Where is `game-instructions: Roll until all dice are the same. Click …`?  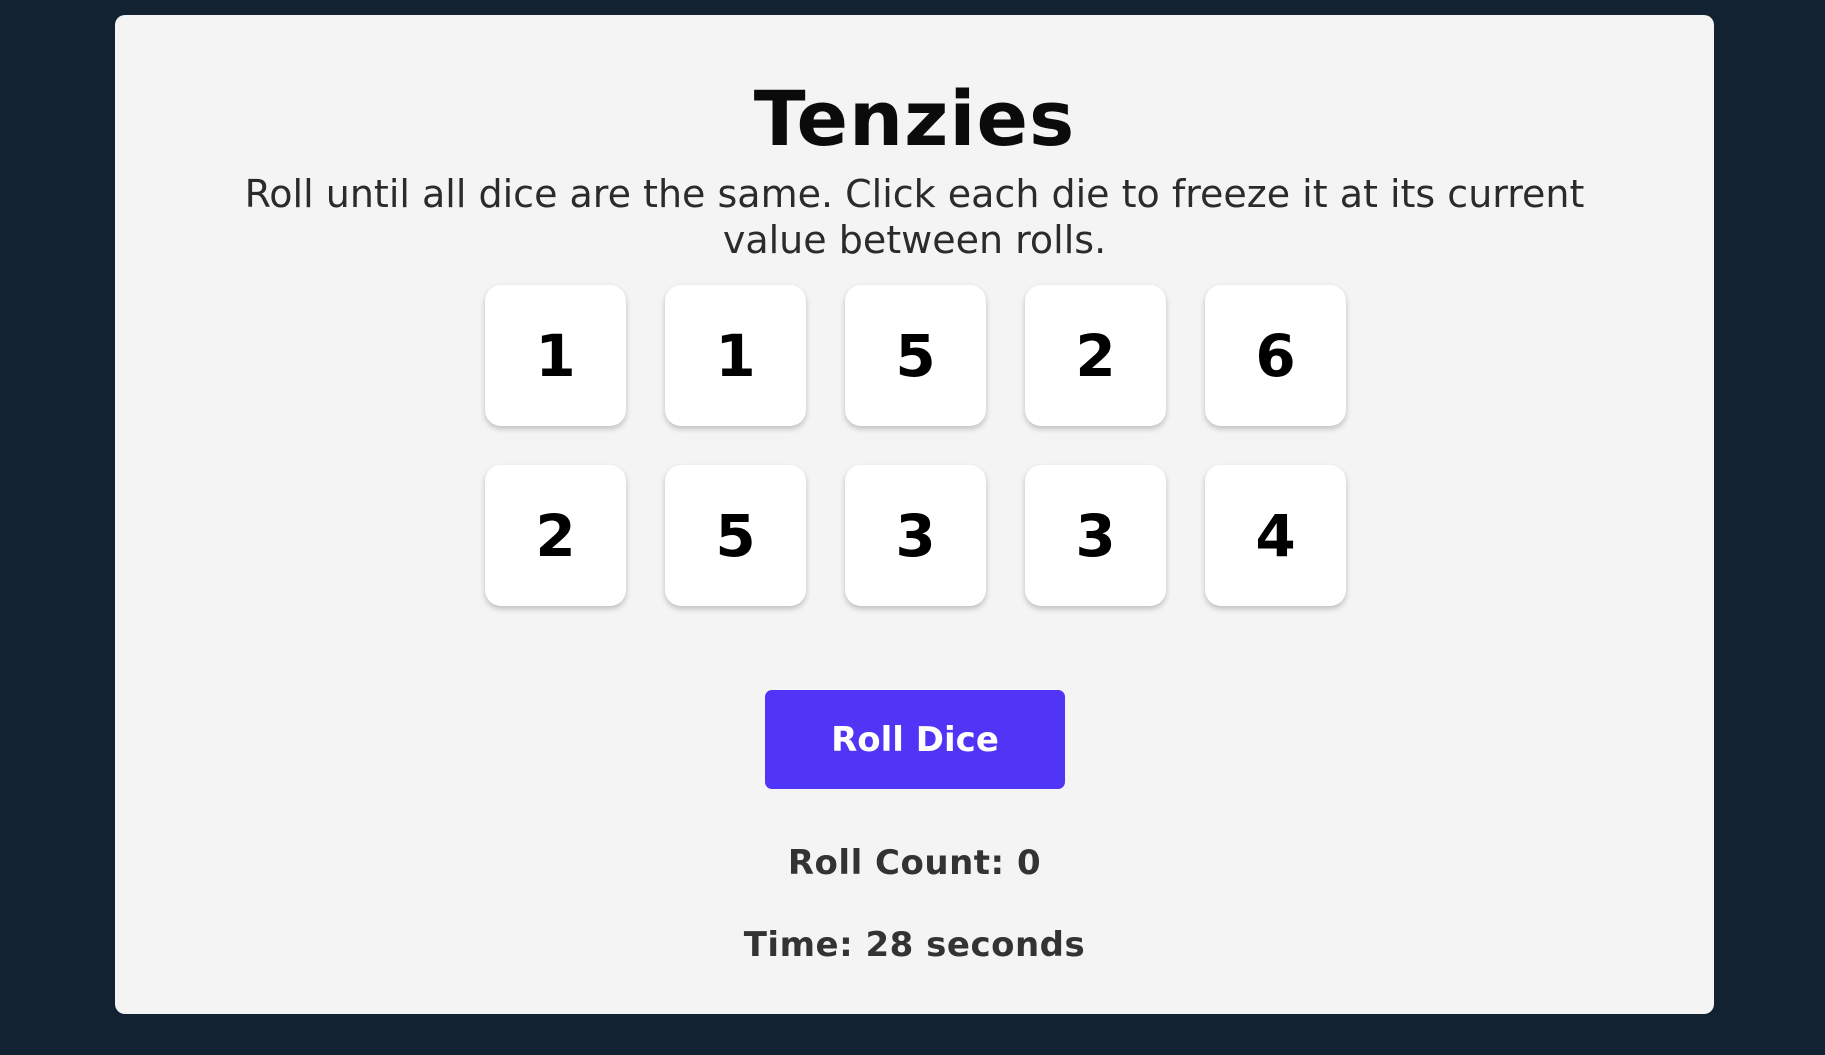
game-instructions: Roll until all dice are the same. Click … is located at coordinates (914, 217).